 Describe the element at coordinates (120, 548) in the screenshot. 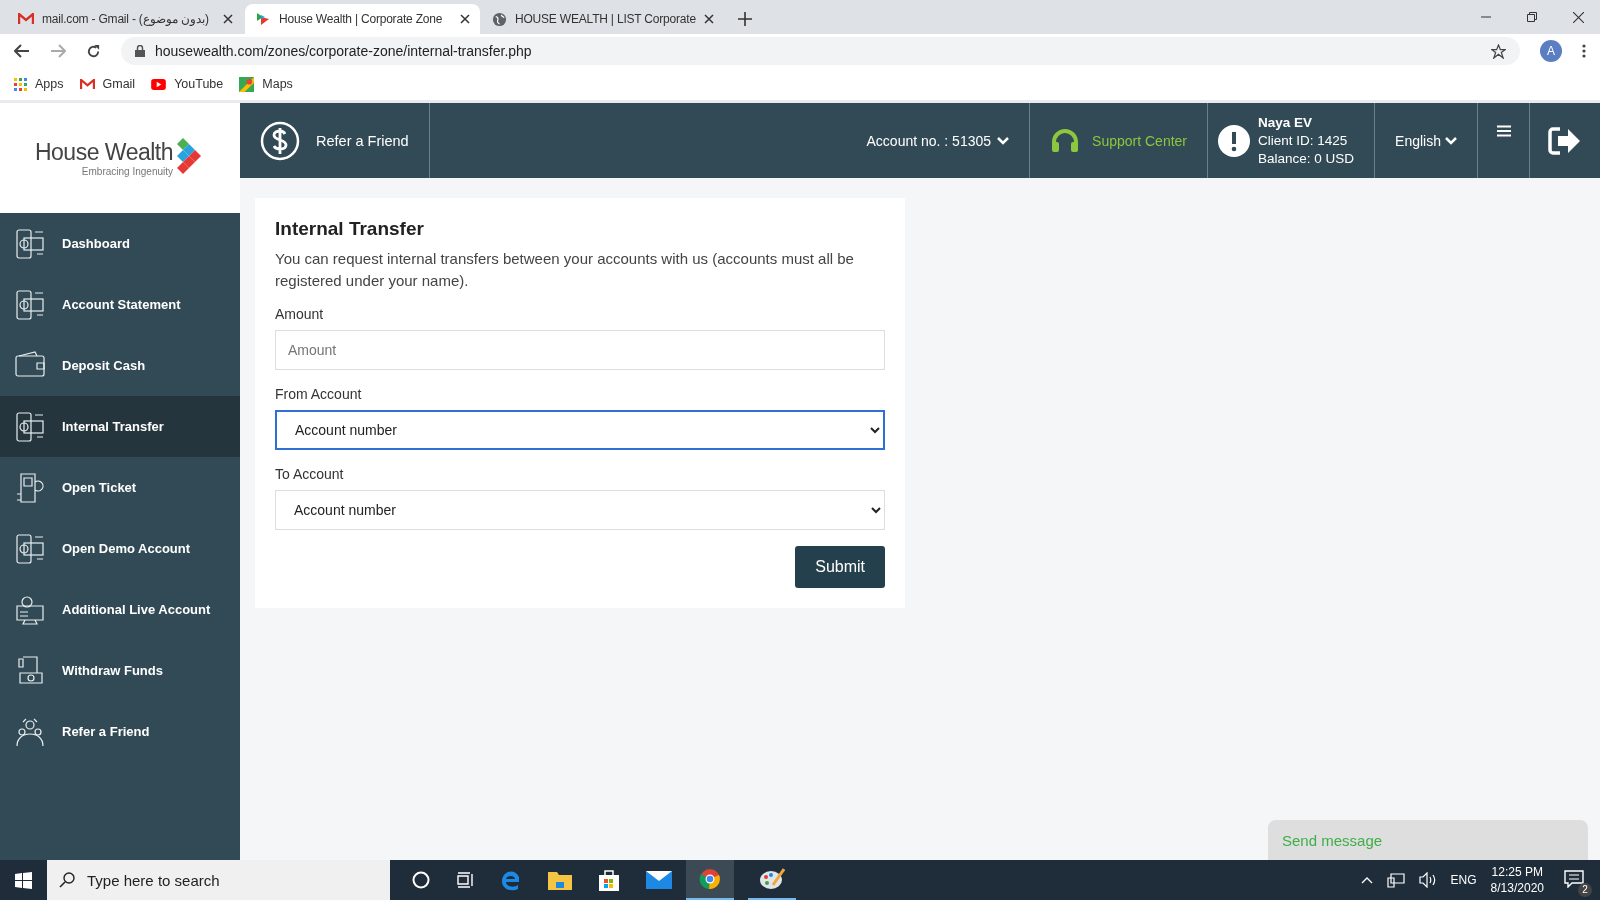

I see `sidebar-item: Open Demo Account` at that location.